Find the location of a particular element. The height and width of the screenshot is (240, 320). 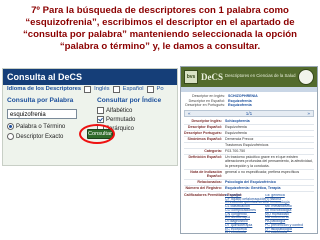

meta-row: Descriptor en Portugués: Esquizofrenia is located at coordinates (249, 105).